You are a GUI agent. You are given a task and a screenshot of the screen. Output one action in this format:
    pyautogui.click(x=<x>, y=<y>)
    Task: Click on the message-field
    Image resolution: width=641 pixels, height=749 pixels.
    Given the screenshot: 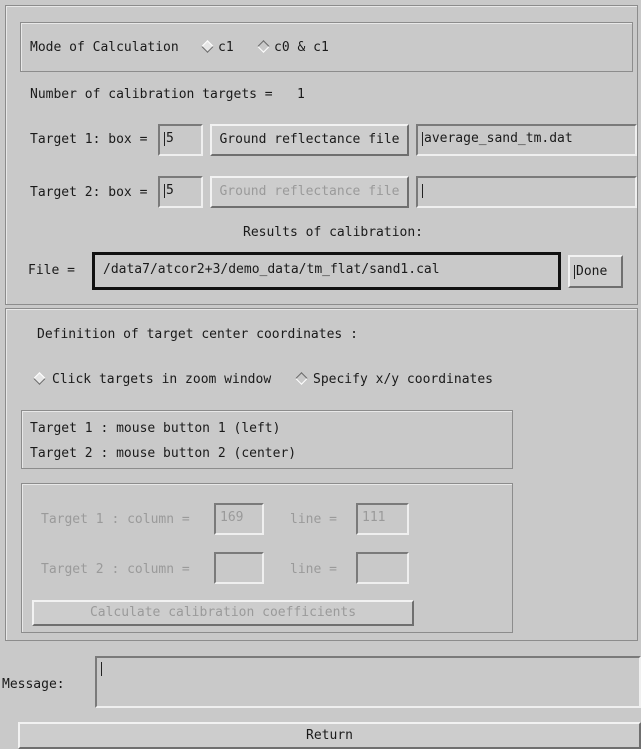 What is the action you would take?
    pyautogui.click(x=368, y=682)
    